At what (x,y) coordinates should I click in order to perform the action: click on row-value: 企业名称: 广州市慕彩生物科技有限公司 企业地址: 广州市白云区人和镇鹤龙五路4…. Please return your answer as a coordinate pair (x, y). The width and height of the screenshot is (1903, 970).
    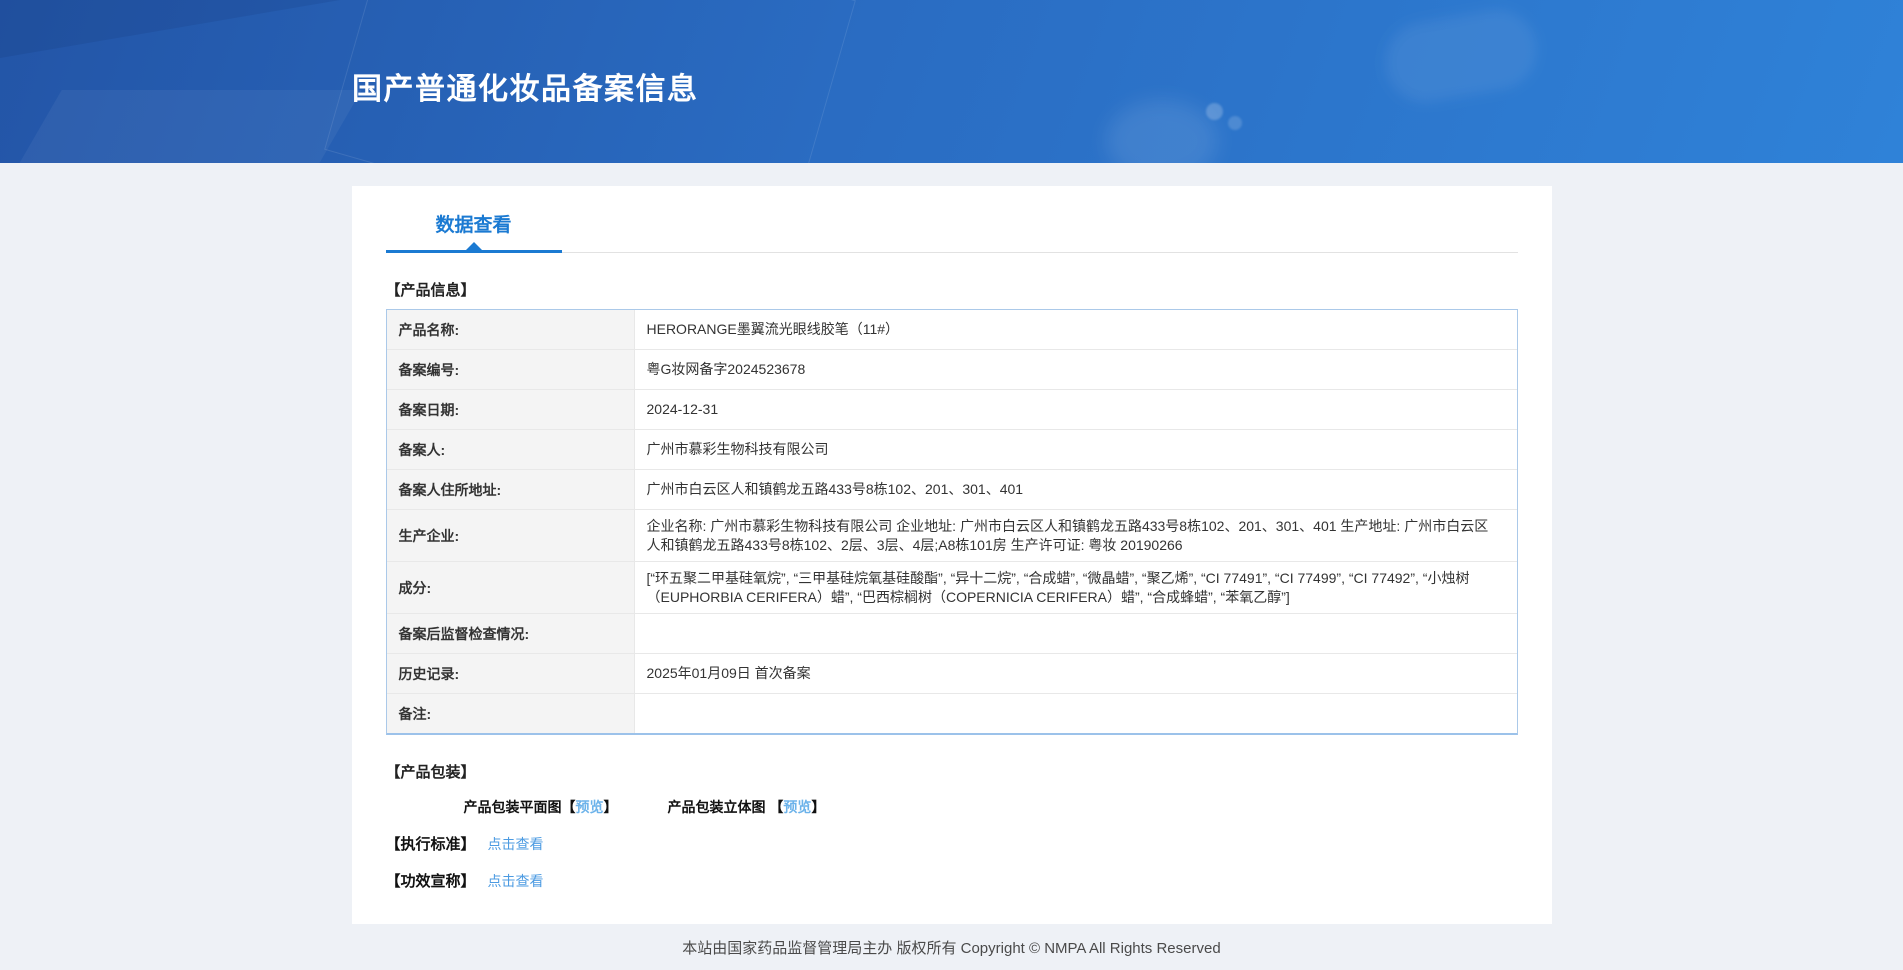
    Looking at the image, I should click on (1067, 535).